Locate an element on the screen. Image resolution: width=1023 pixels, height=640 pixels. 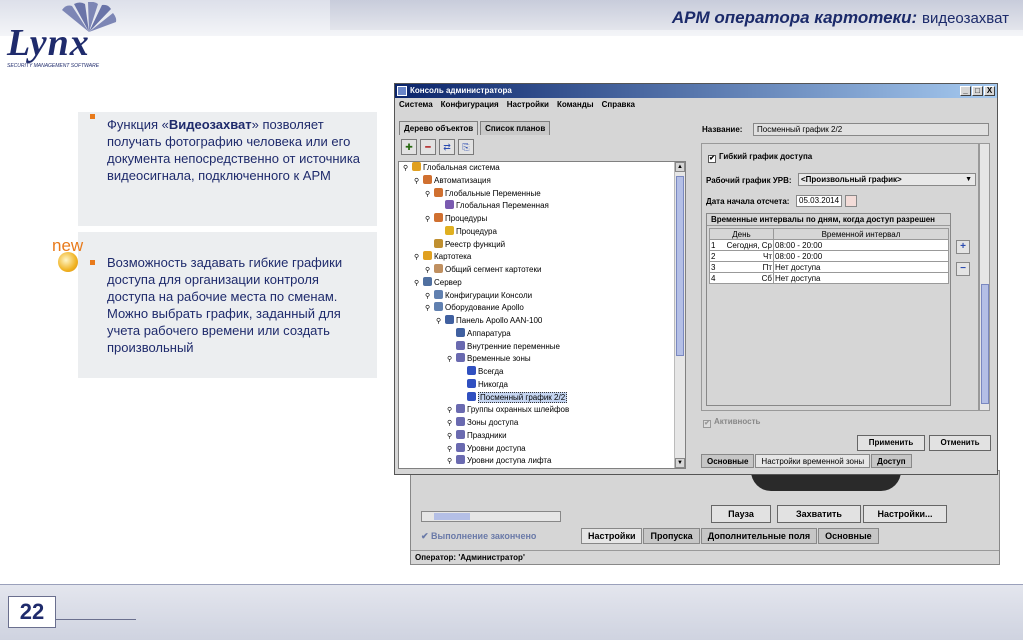
menu-settings: Настройки is located at coordinates (528, 105).